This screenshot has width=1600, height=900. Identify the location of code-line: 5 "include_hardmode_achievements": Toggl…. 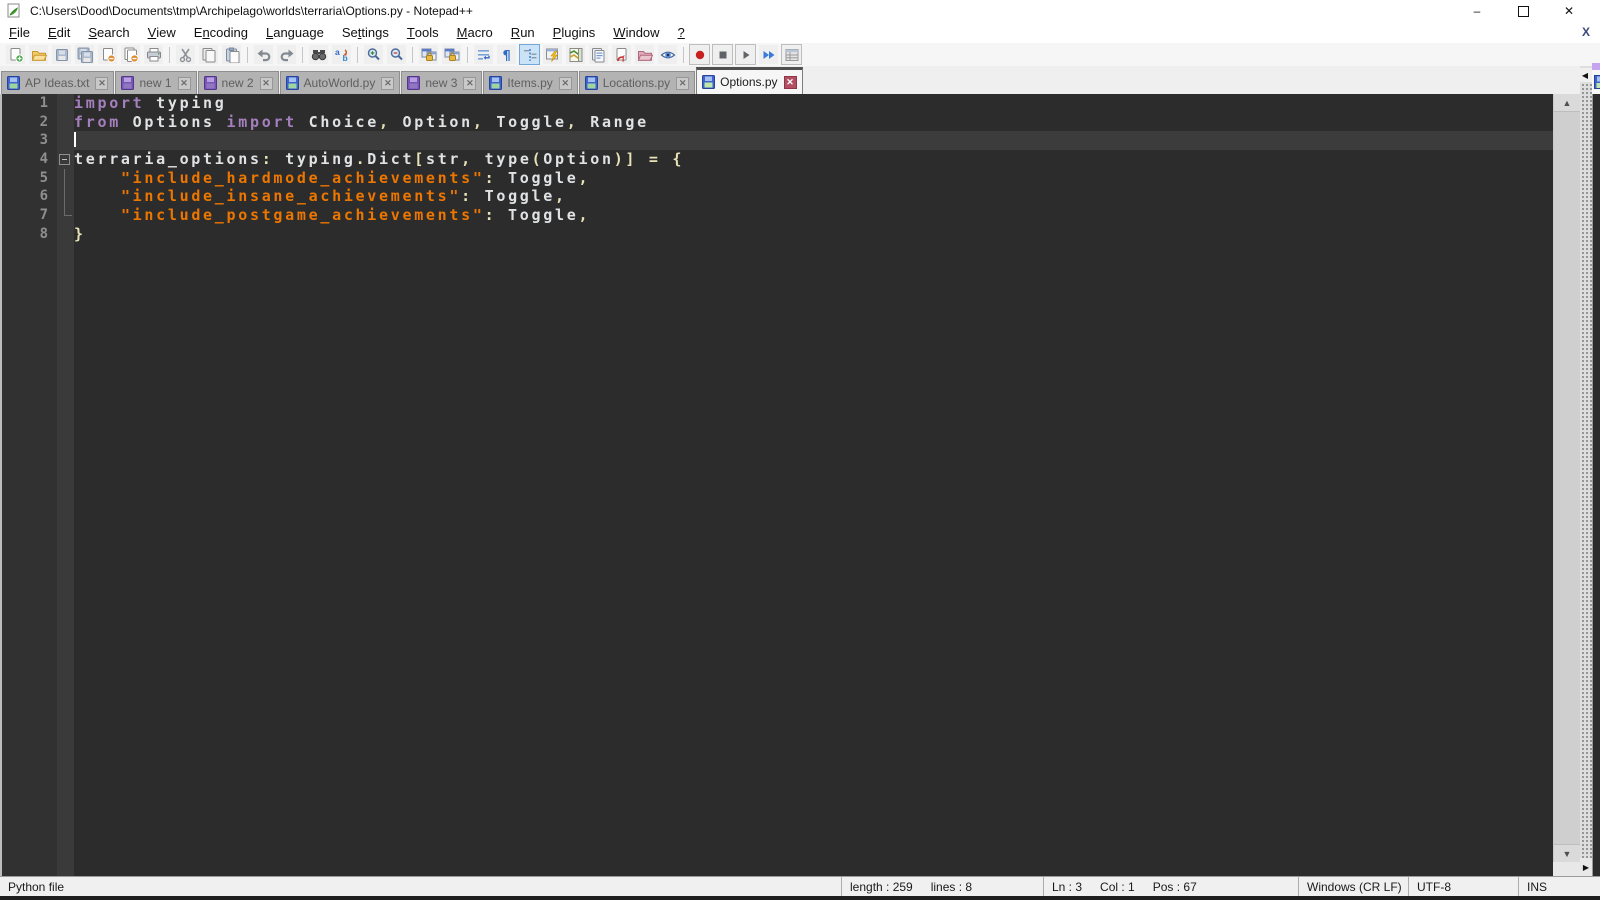
(777, 178).